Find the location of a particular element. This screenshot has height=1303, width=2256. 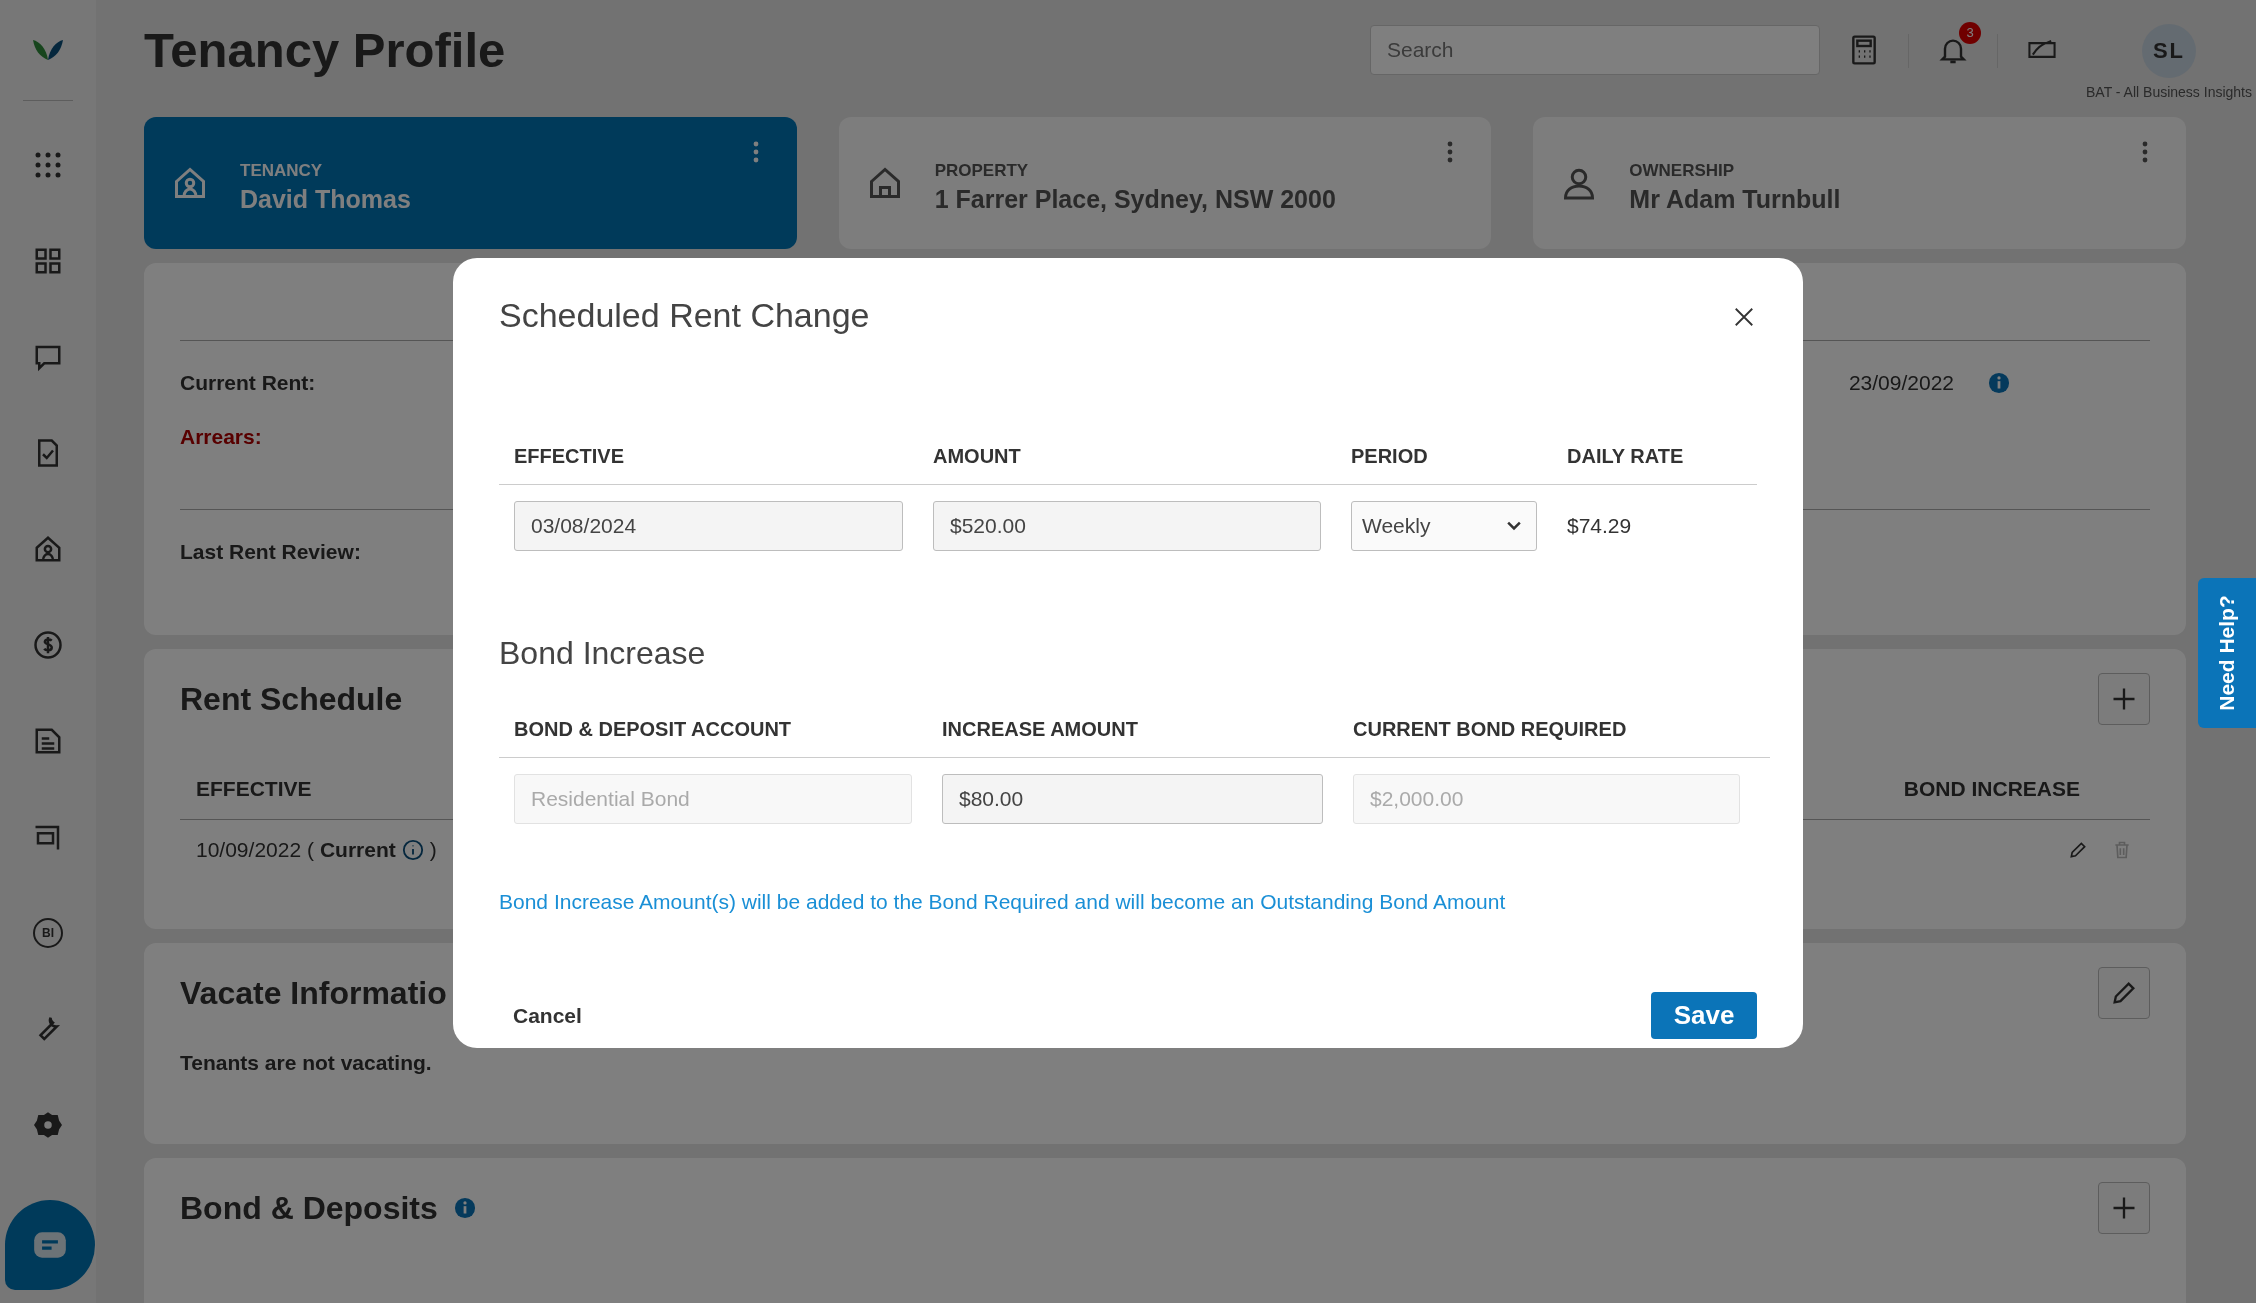

edit-icon is located at coordinates (2078, 850).